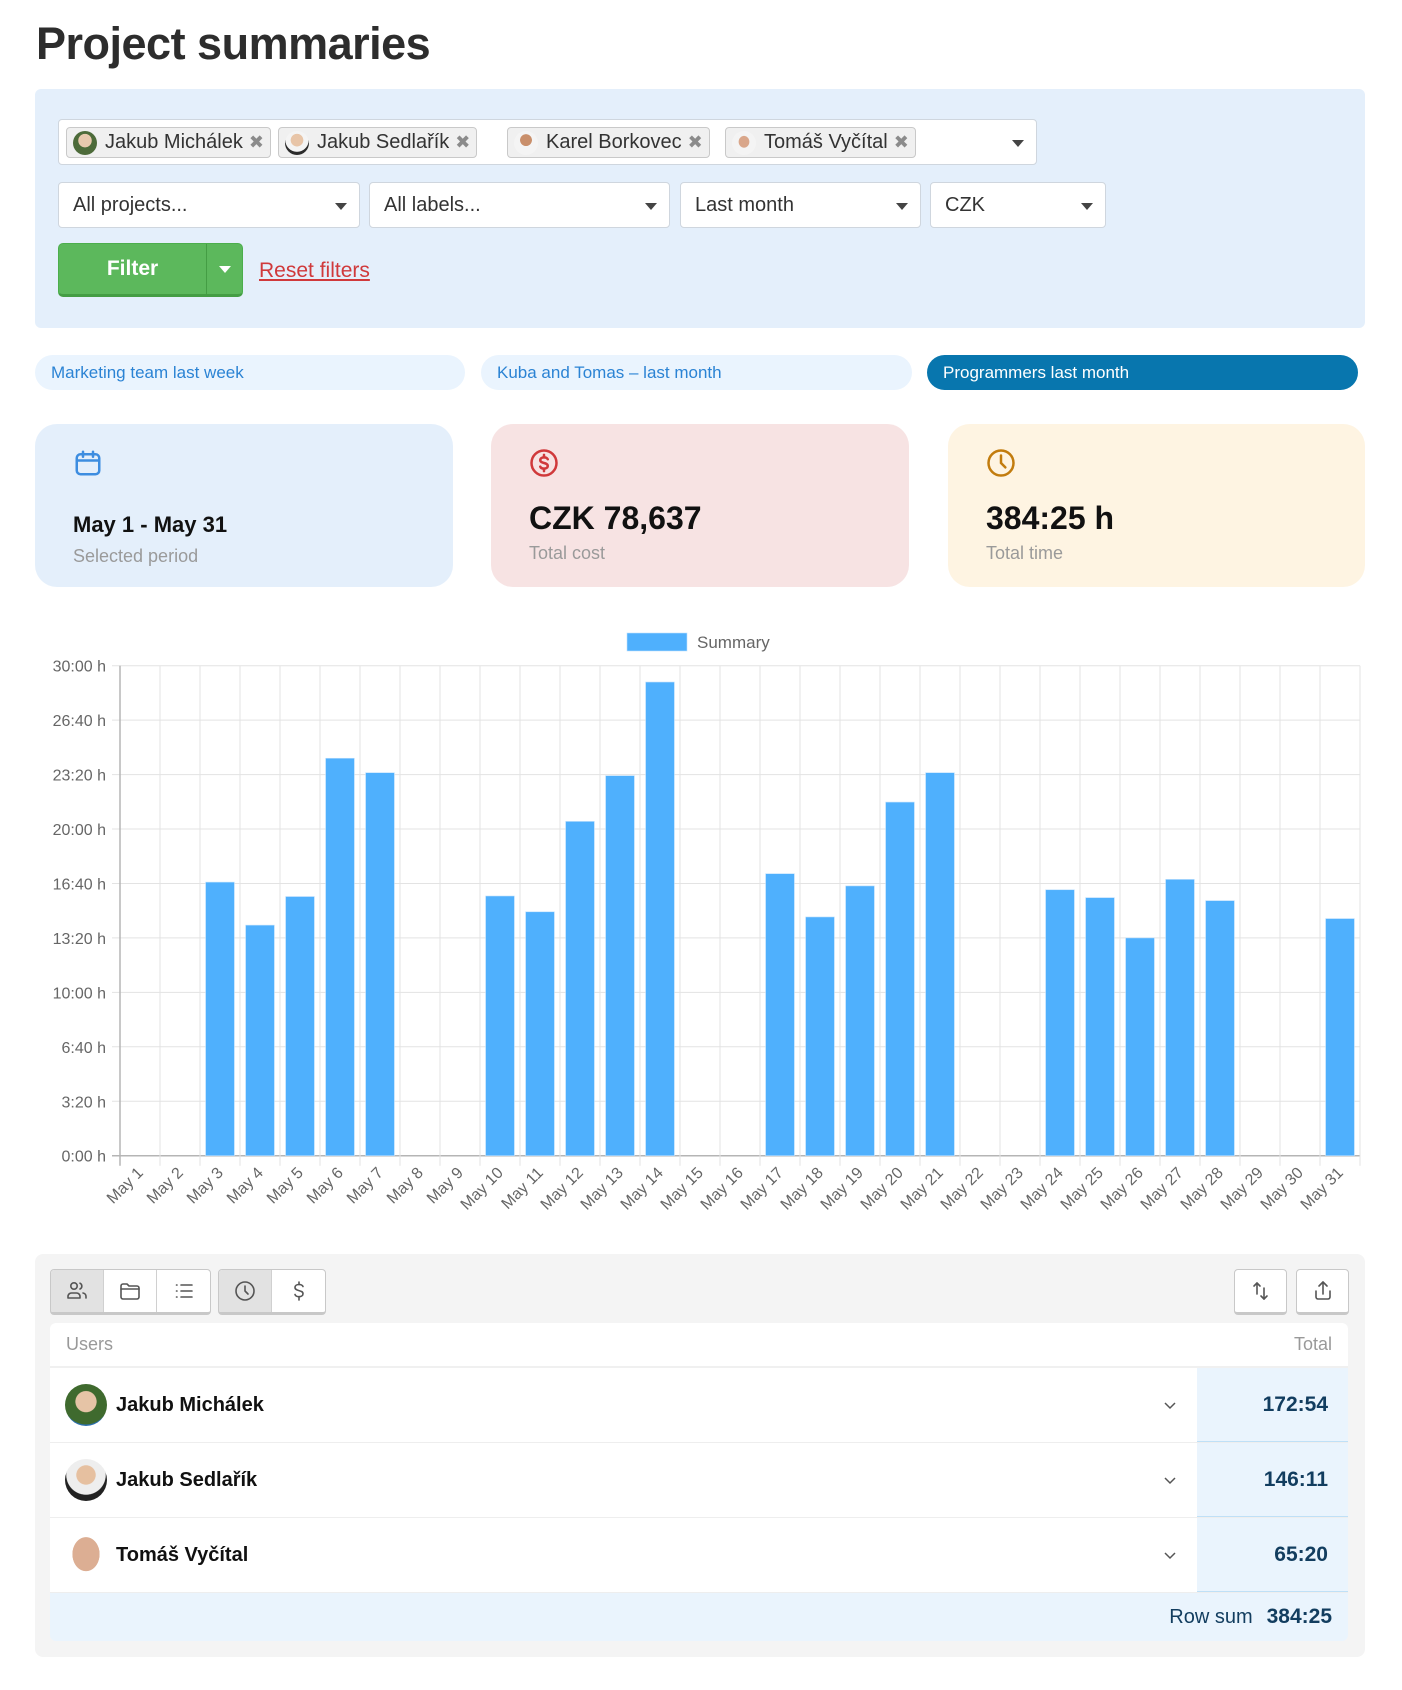 This screenshot has width=1402, height=1690. What do you see at coordinates (800, 205) in the screenshot?
I see `period-select: Last month` at bounding box center [800, 205].